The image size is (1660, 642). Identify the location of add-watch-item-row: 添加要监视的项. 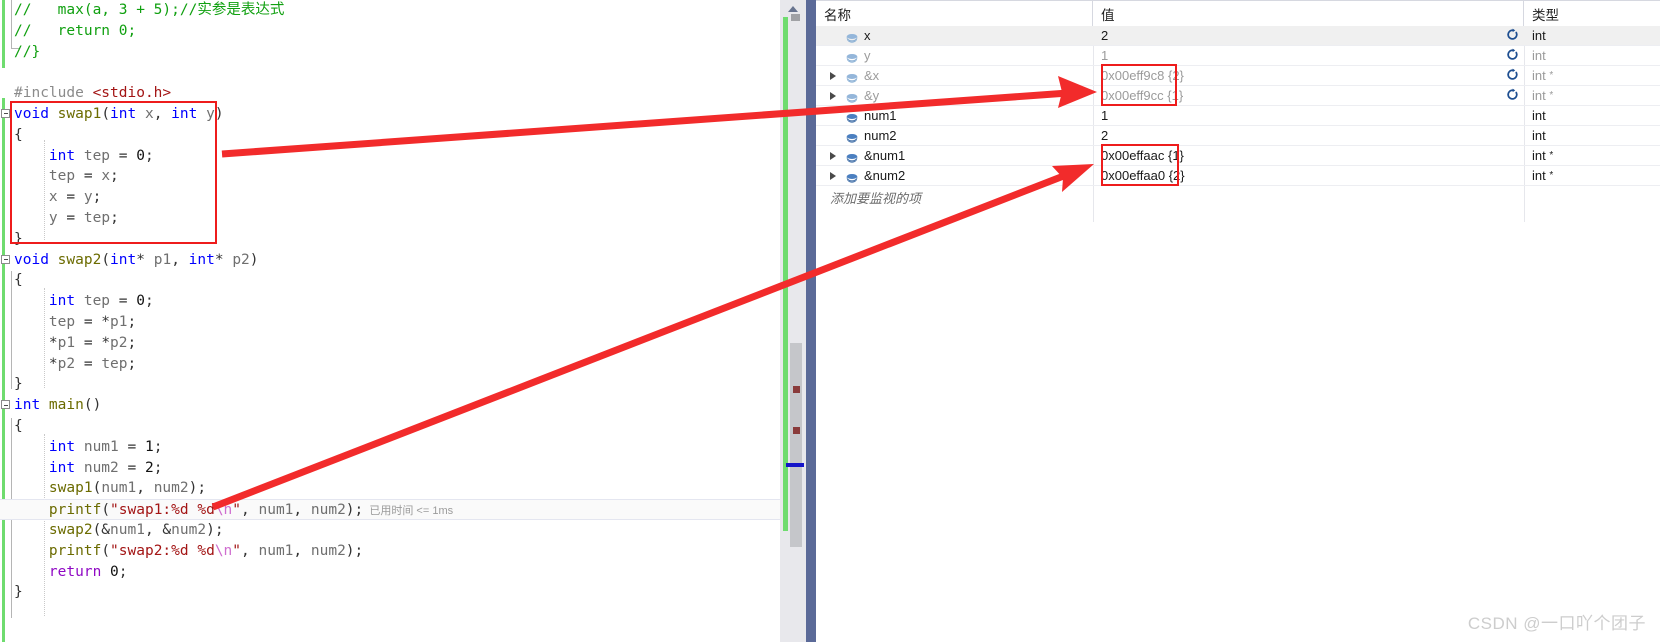
(1238, 196).